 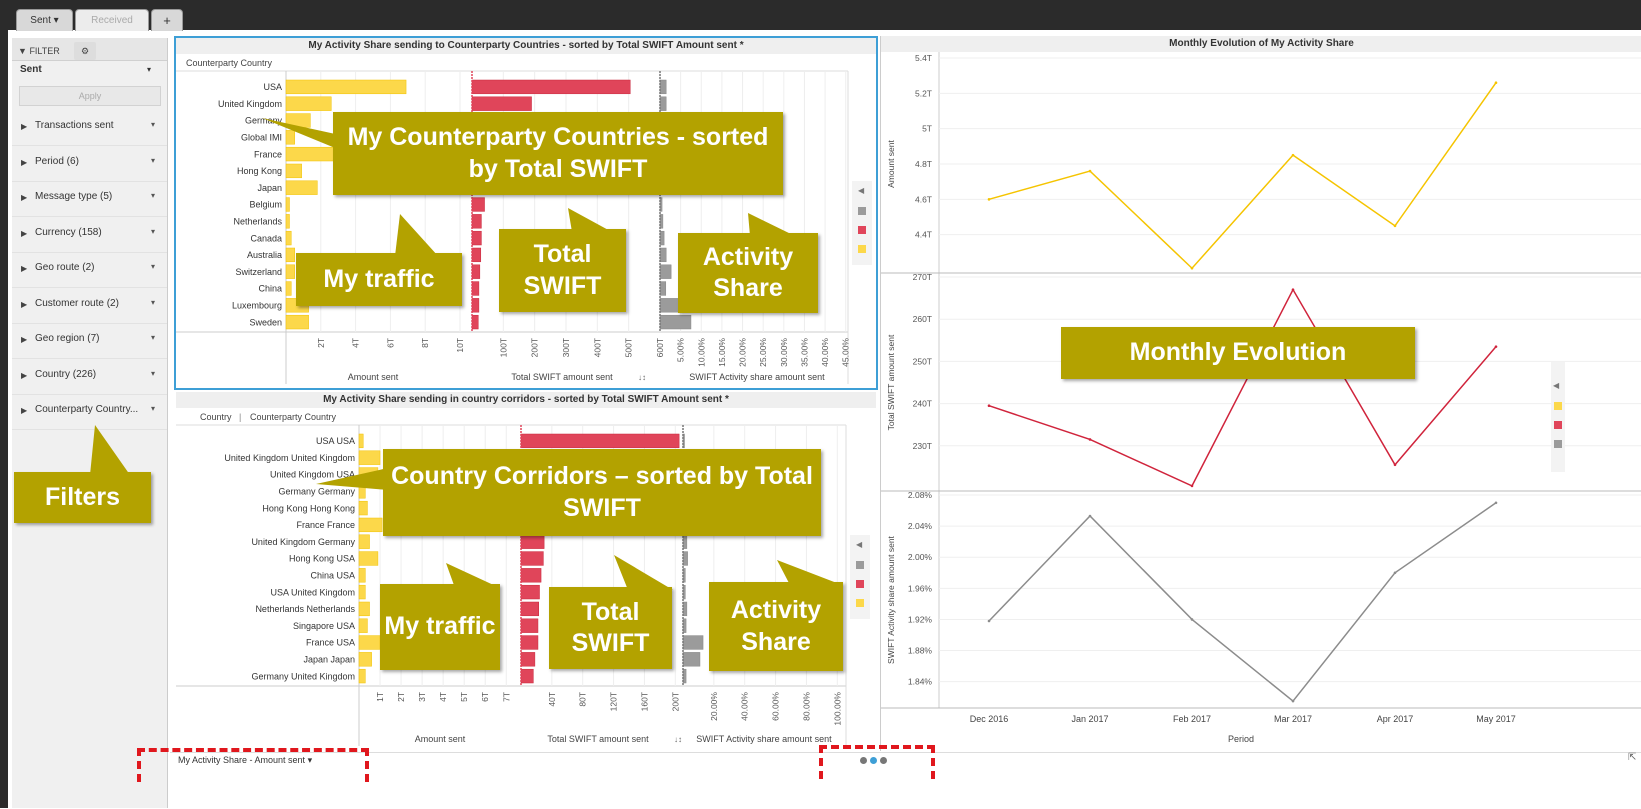 I want to click on tab-bar: Sent ▾ Received +, so click(x=820, y=15).